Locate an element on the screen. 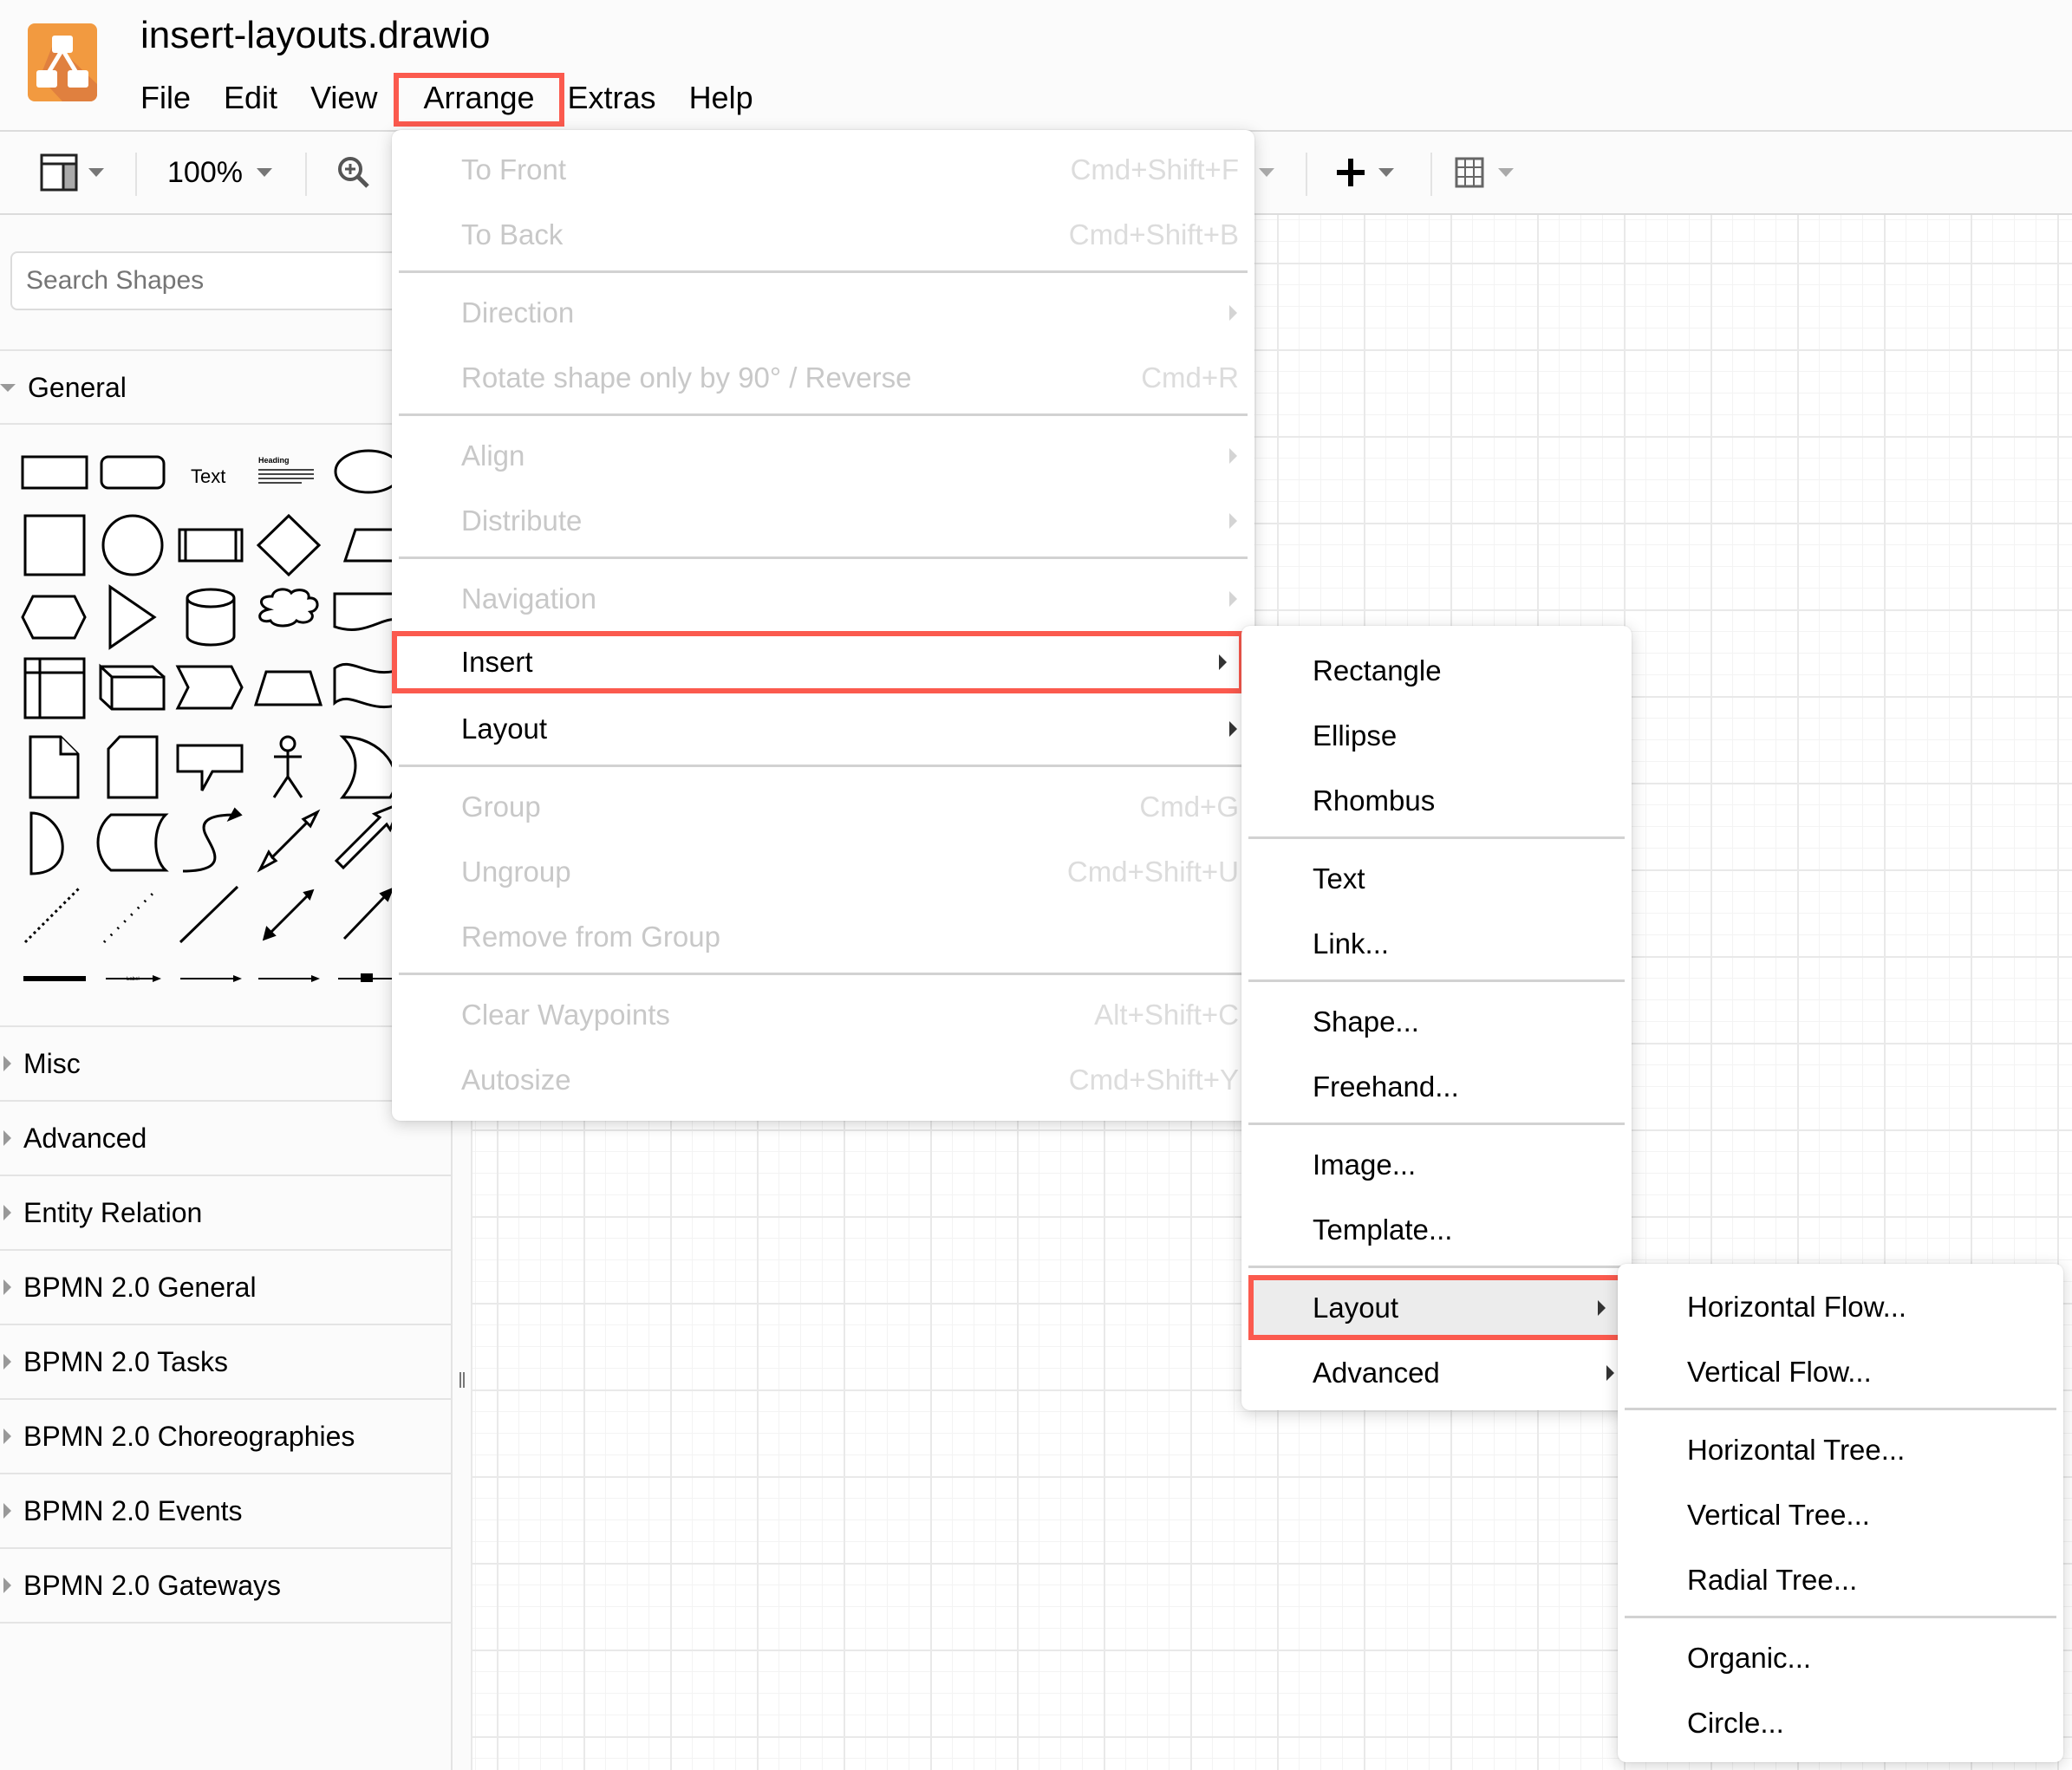  shape-rectangle is located at coordinates (54, 472).